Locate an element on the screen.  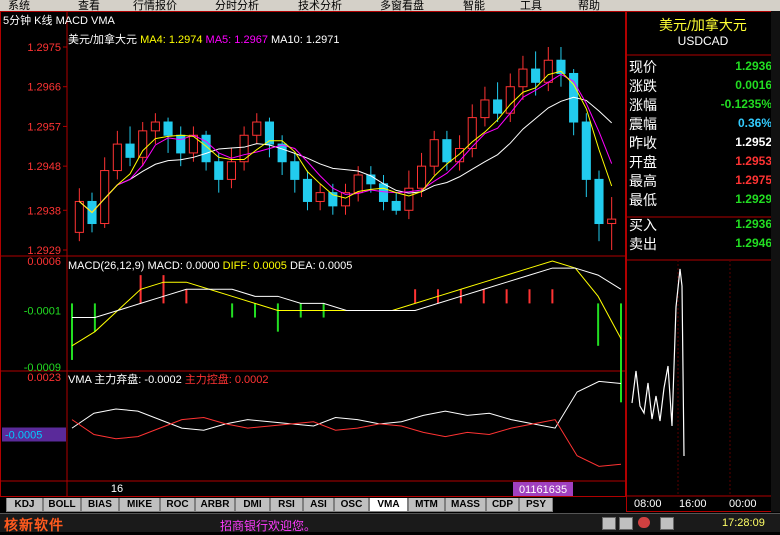
legend-entry: MACD: 0.0000 is located at coordinates (181, 266).